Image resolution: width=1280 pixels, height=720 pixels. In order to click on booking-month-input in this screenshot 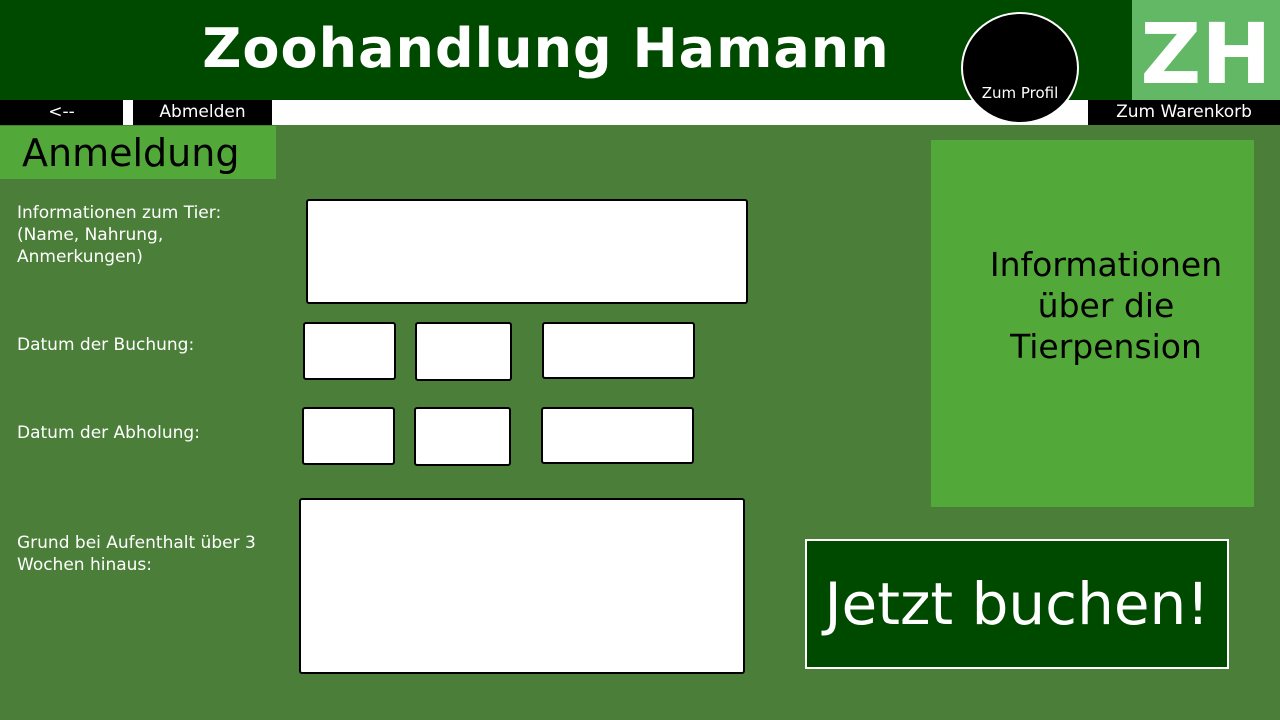, I will do `click(463, 351)`.